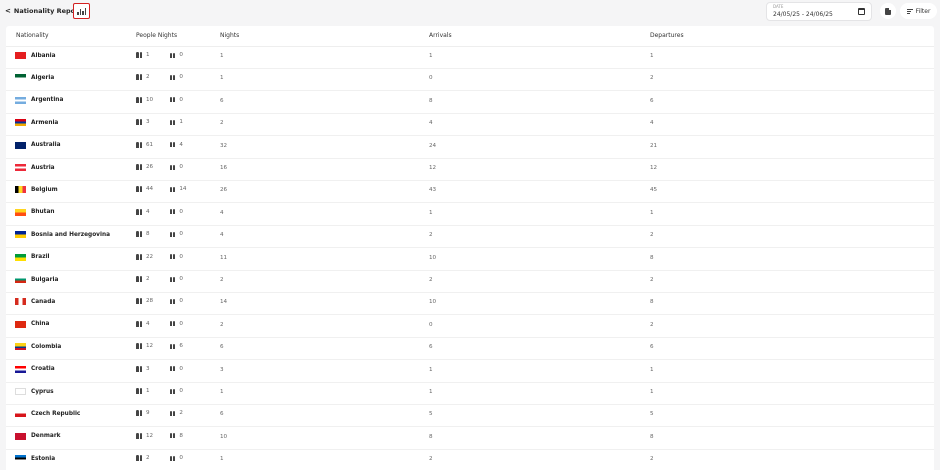 This screenshot has width=940, height=470. I want to click on table-row: Denmark 12 8 10 8 8, so click(470, 438).